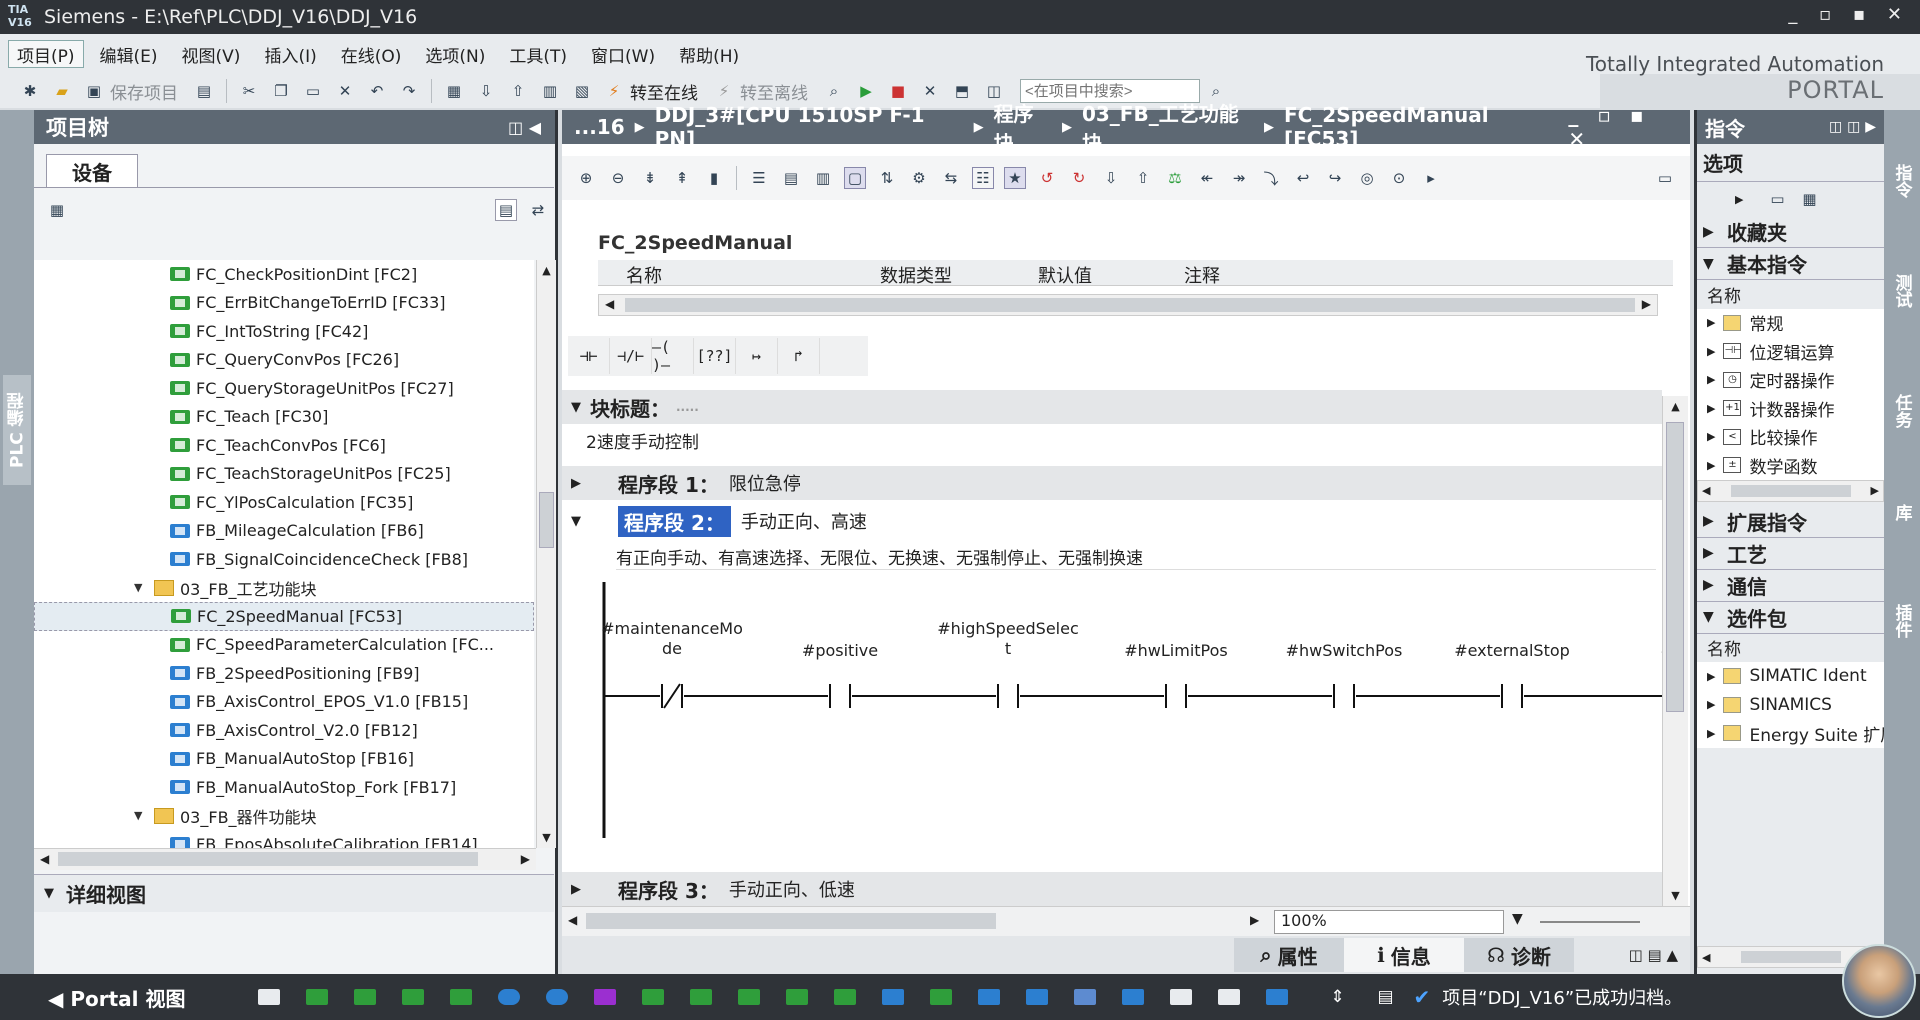 The height and width of the screenshot is (1020, 1920). I want to click on coil-button: –( )–, so click(673, 356).